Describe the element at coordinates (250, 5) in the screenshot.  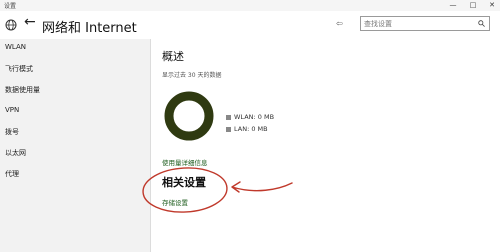
I see `title-bar: 设置 — □ ✕` at that location.